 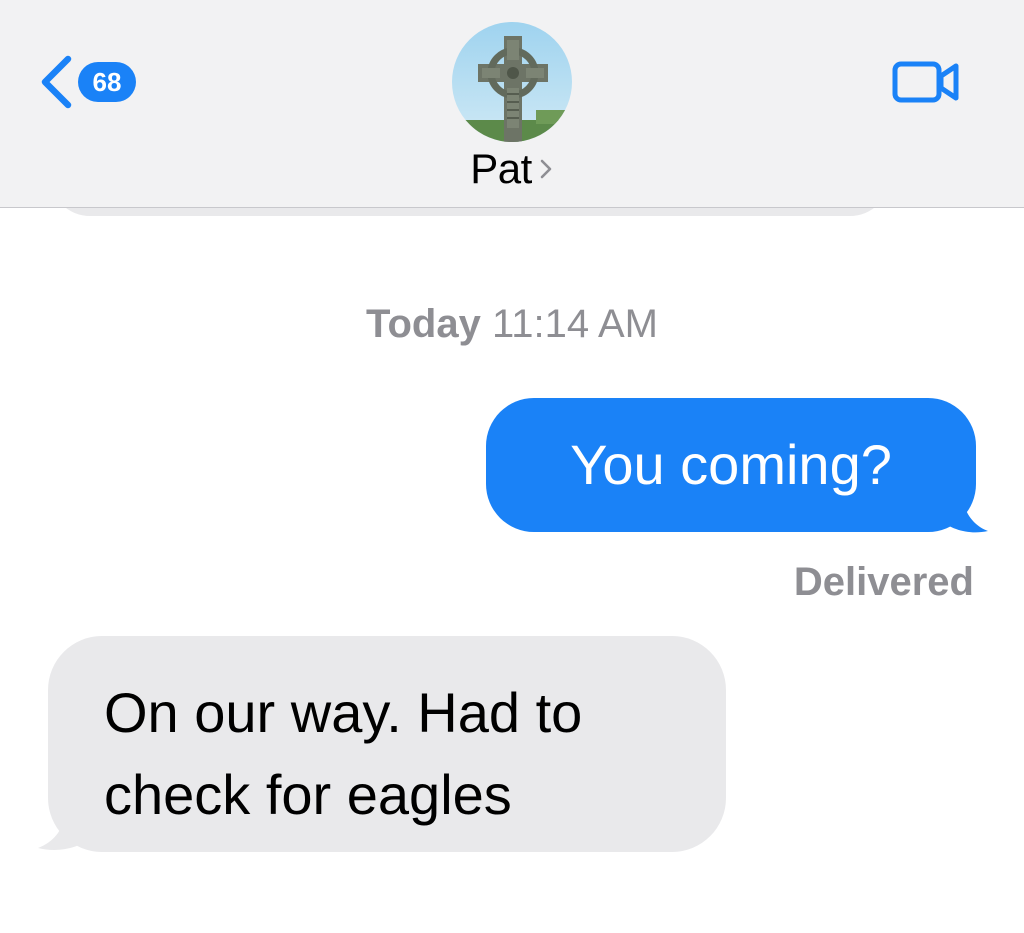 I want to click on outgoing-message-bubble: You coming?, so click(x=731, y=465).